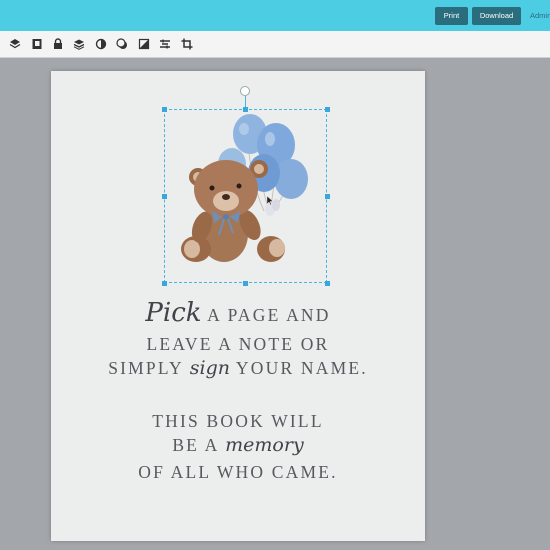  Describe the element at coordinates (15, 44) in the screenshot. I see `layers-icon` at that location.